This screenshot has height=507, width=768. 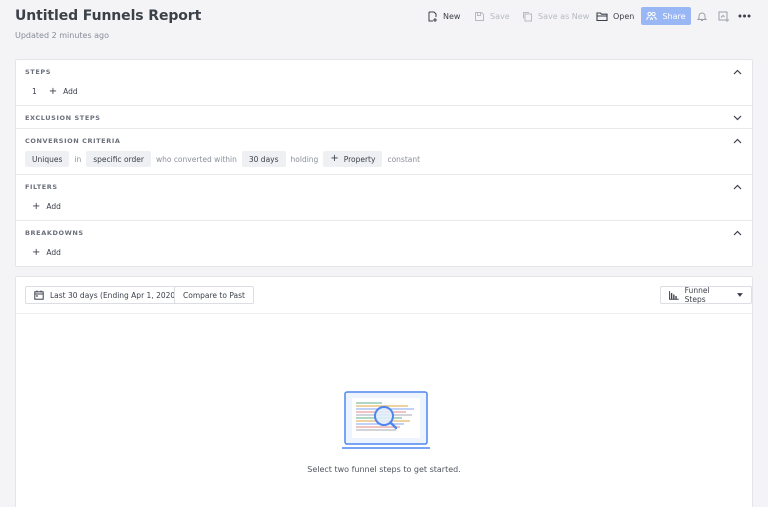 I want to click on more-icon, so click(x=744, y=16).